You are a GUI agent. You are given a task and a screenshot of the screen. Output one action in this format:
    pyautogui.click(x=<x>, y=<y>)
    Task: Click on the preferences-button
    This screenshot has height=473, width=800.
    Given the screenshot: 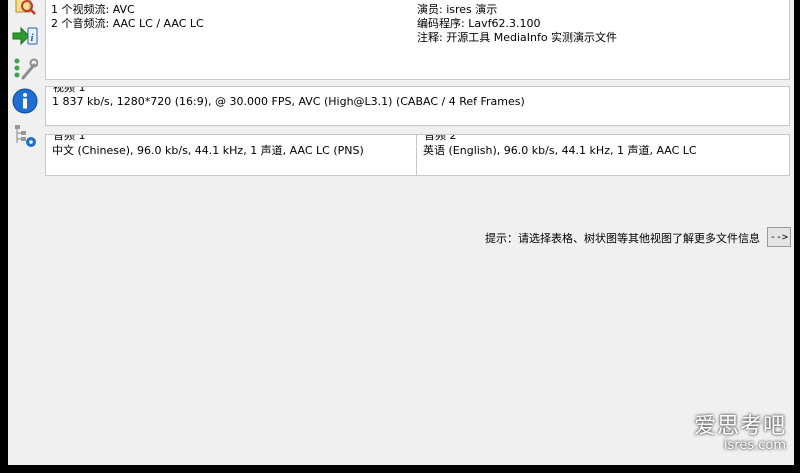 What is the action you would take?
    pyautogui.click(x=25, y=69)
    